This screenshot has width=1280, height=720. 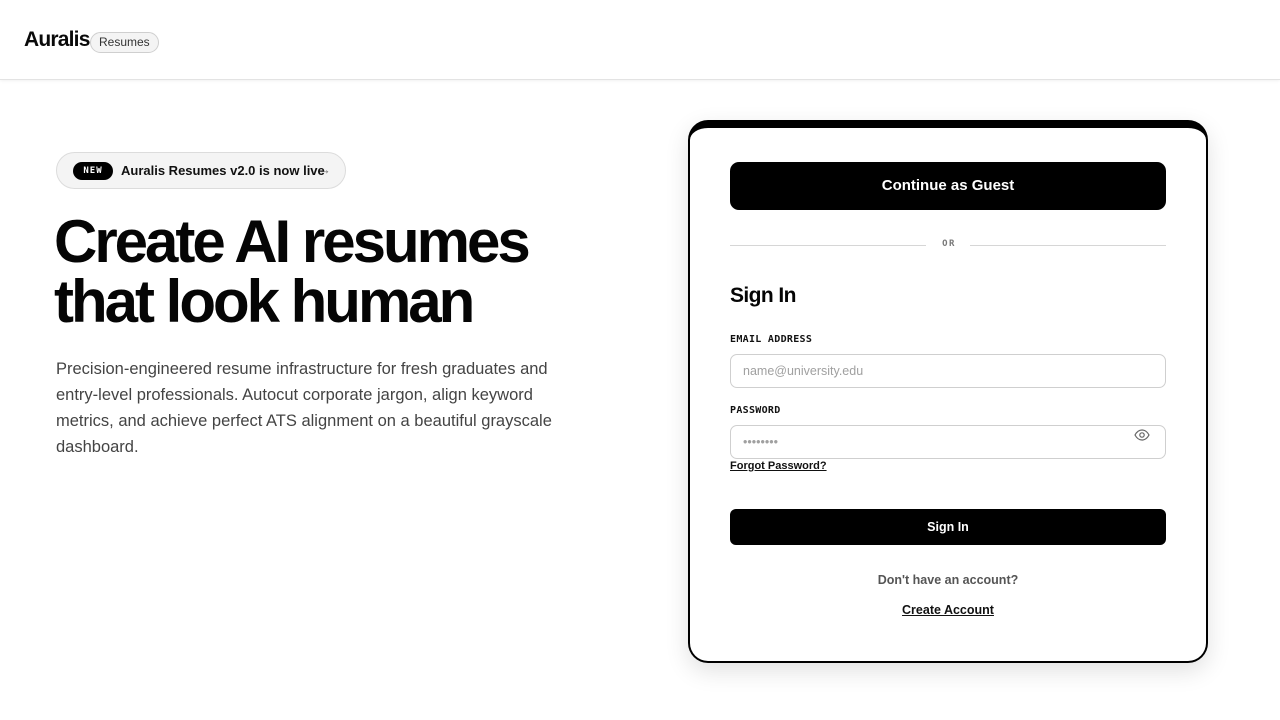 I want to click on product-pill: Resumes, so click(x=124, y=42).